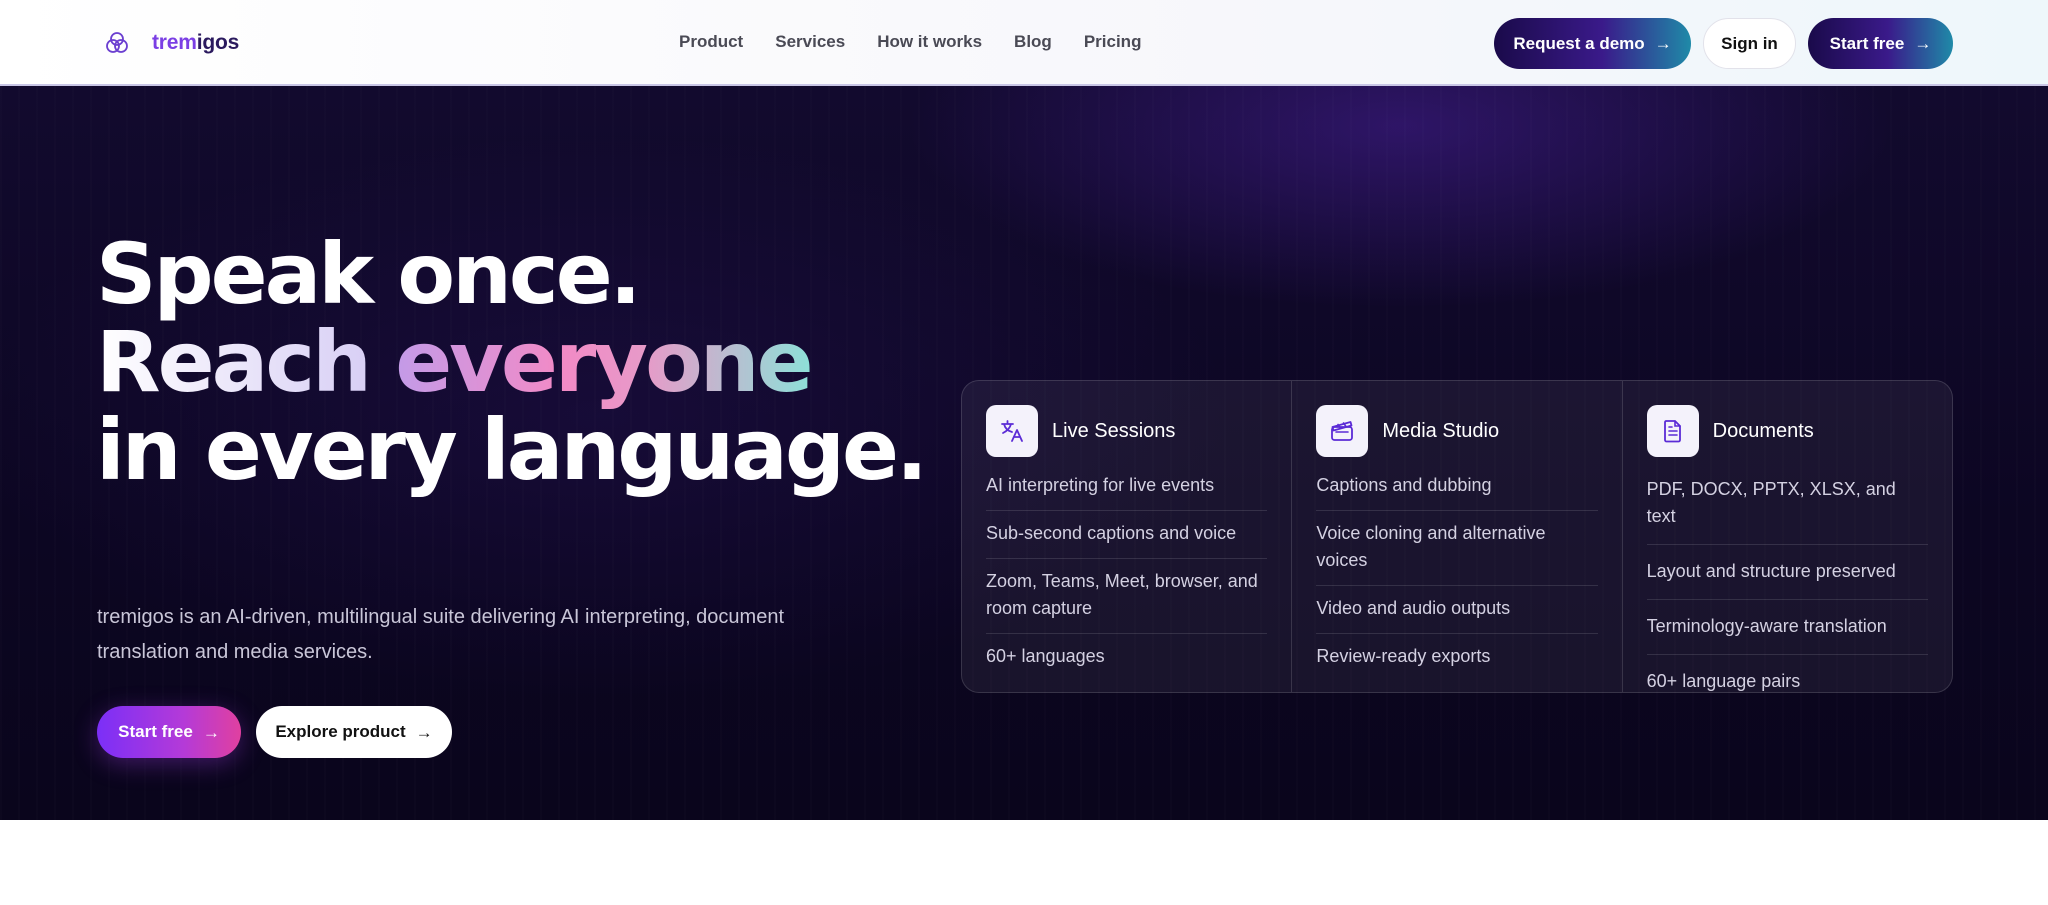 The width and height of the screenshot is (2048, 905). What do you see at coordinates (1787, 627) in the screenshot?
I see `list-item: Terminology-aware translation` at bounding box center [1787, 627].